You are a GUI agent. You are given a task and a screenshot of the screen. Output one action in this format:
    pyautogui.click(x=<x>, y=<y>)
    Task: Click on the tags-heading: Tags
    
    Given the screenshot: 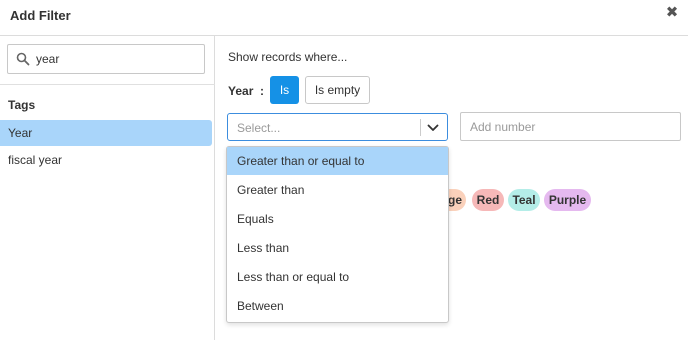 What is the action you would take?
    pyautogui.click(x=22, y=105)
    